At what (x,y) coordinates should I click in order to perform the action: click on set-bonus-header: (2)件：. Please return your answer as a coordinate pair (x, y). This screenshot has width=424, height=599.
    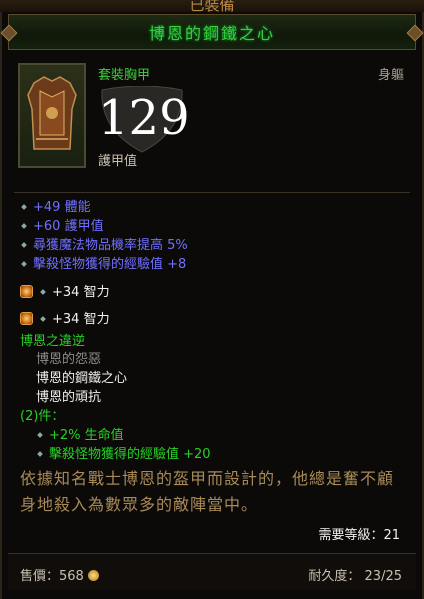
    Looking at the image, I should click on (42, 416).